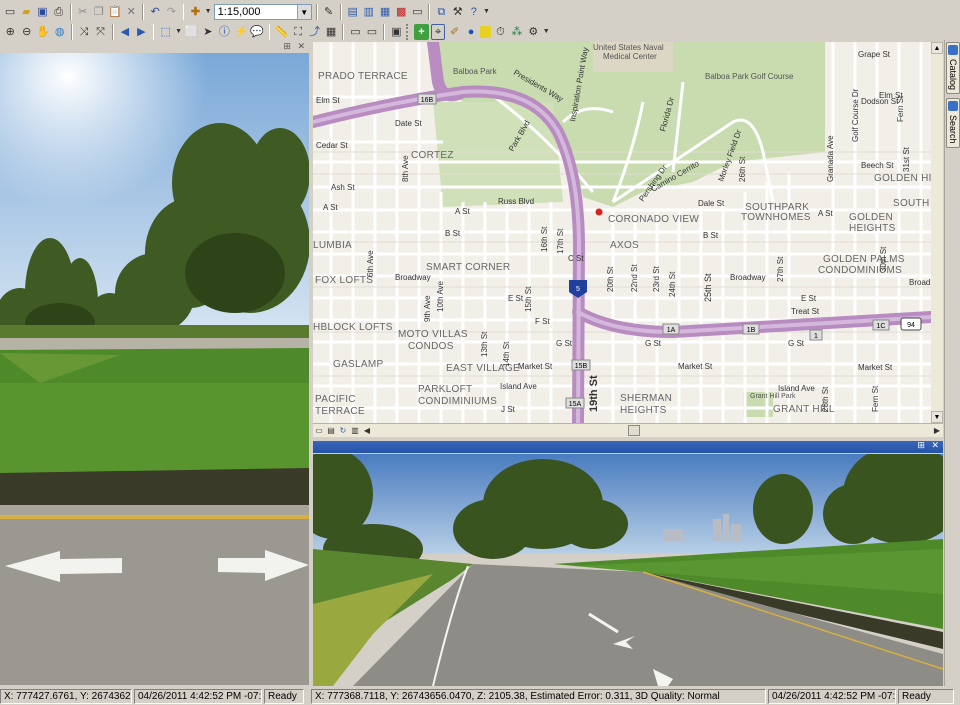 This screenshot has width=960, height=705. What do you see at coordinates (864, 259) in the screenshot?
I see `map-label: GOLDEN PALMS` at bounding box center [864, 259].